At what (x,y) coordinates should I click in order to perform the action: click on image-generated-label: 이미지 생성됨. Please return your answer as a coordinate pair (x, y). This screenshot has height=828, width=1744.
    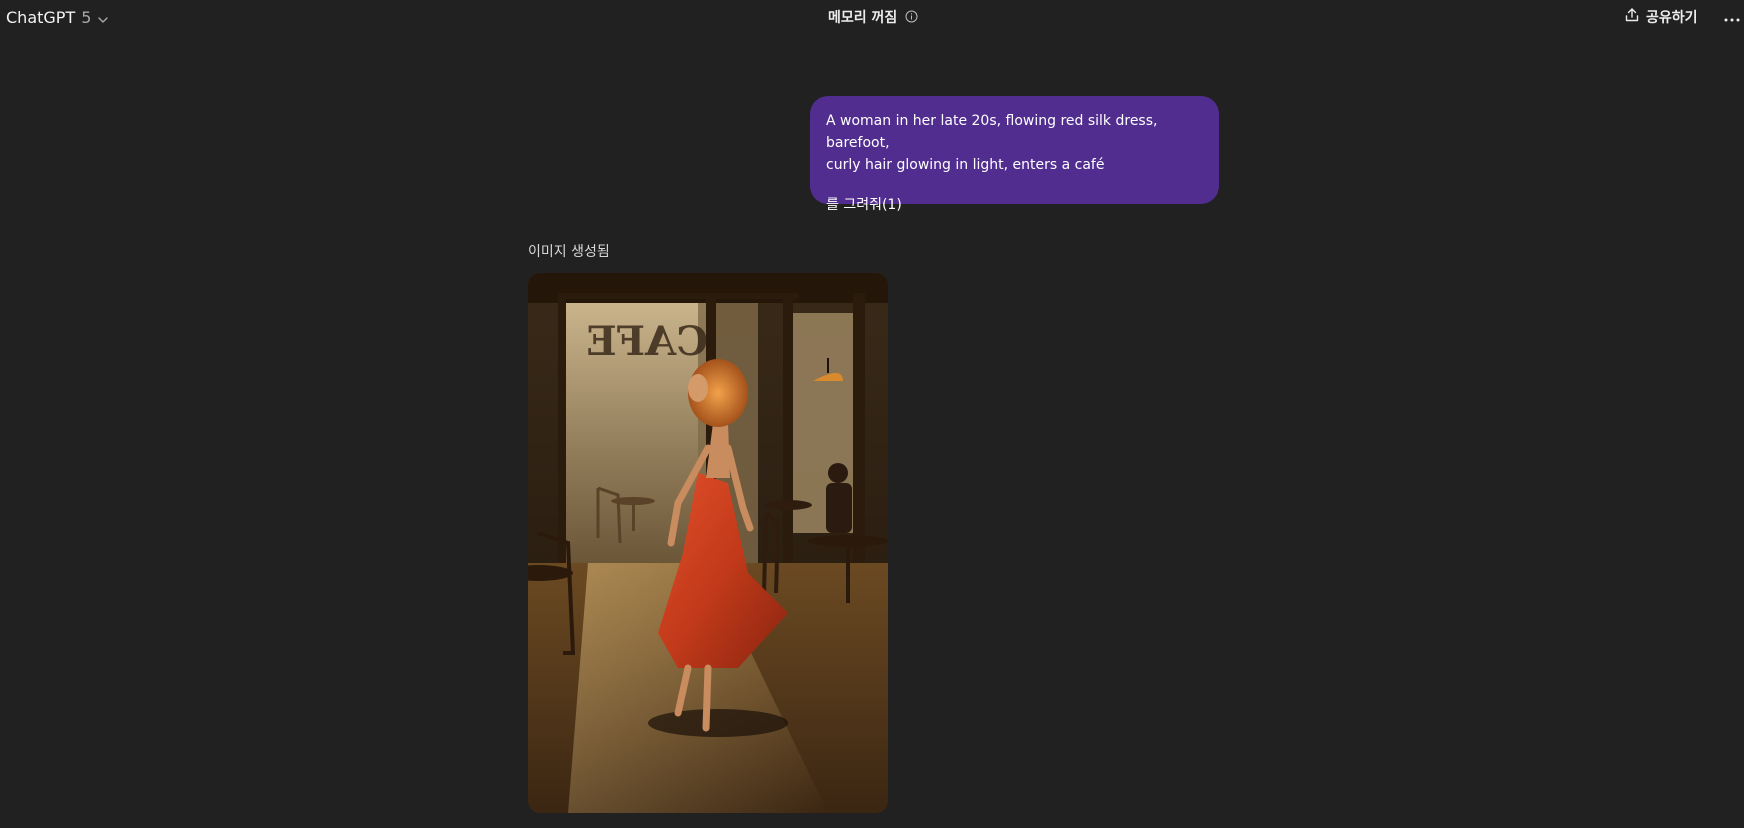
    Looking at the image, I should click on (569, 252).